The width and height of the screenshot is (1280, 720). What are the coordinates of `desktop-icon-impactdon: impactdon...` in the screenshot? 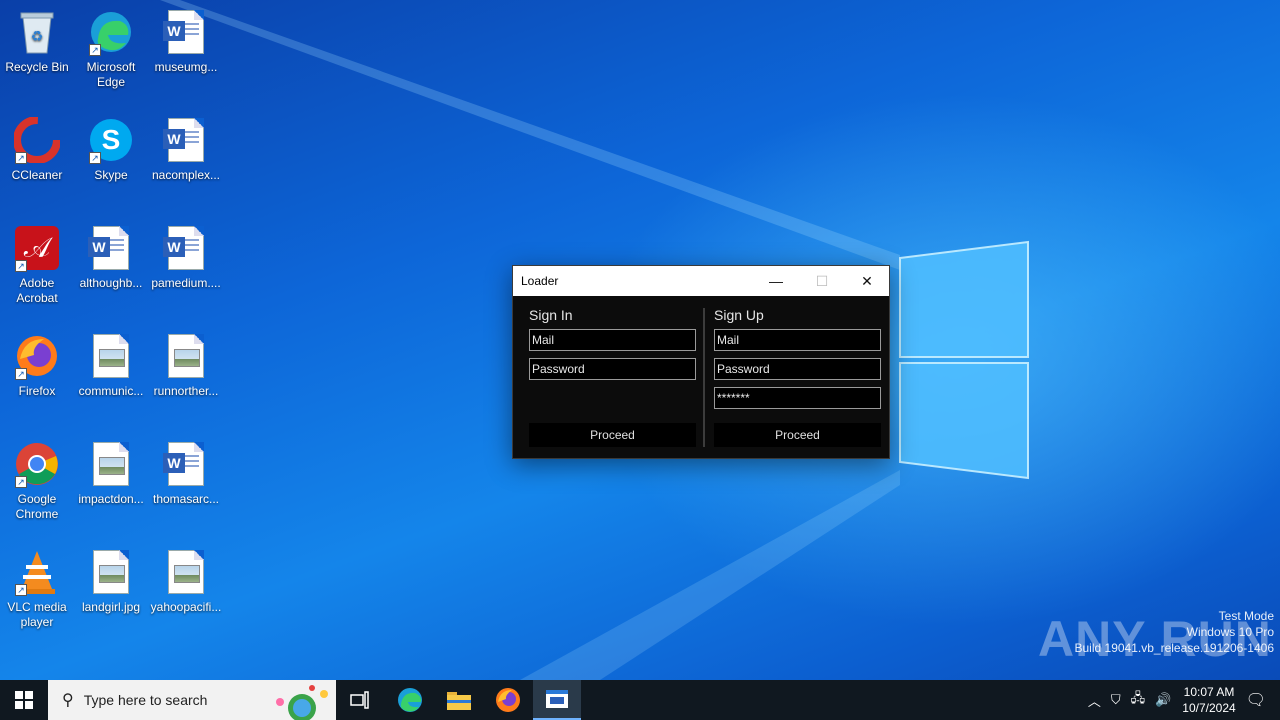 It's located at (111, 473).